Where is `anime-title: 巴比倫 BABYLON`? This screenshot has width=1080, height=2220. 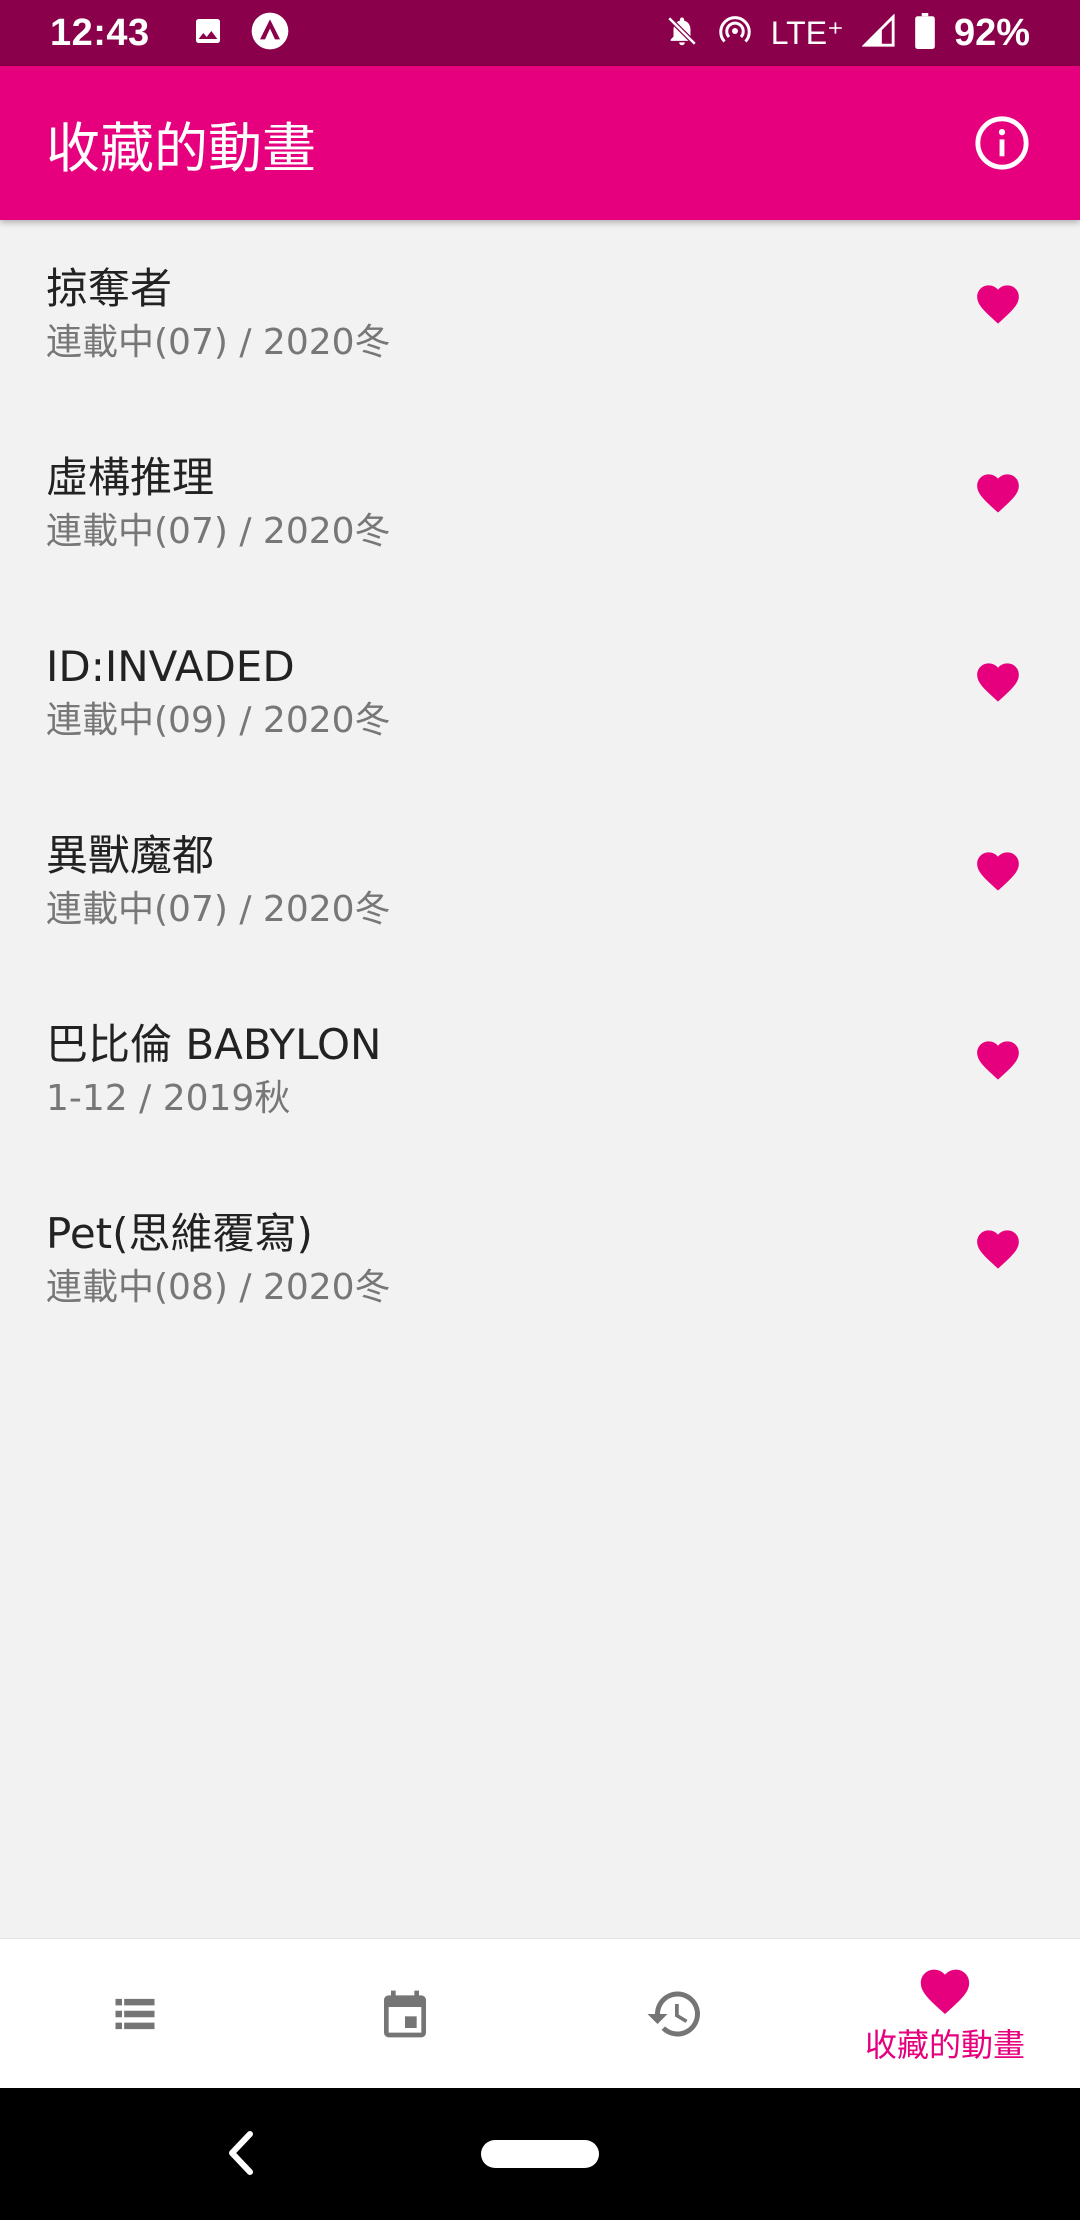 anime-title: 巴比倫 BABYLON is located at coordinates (214, 1044).